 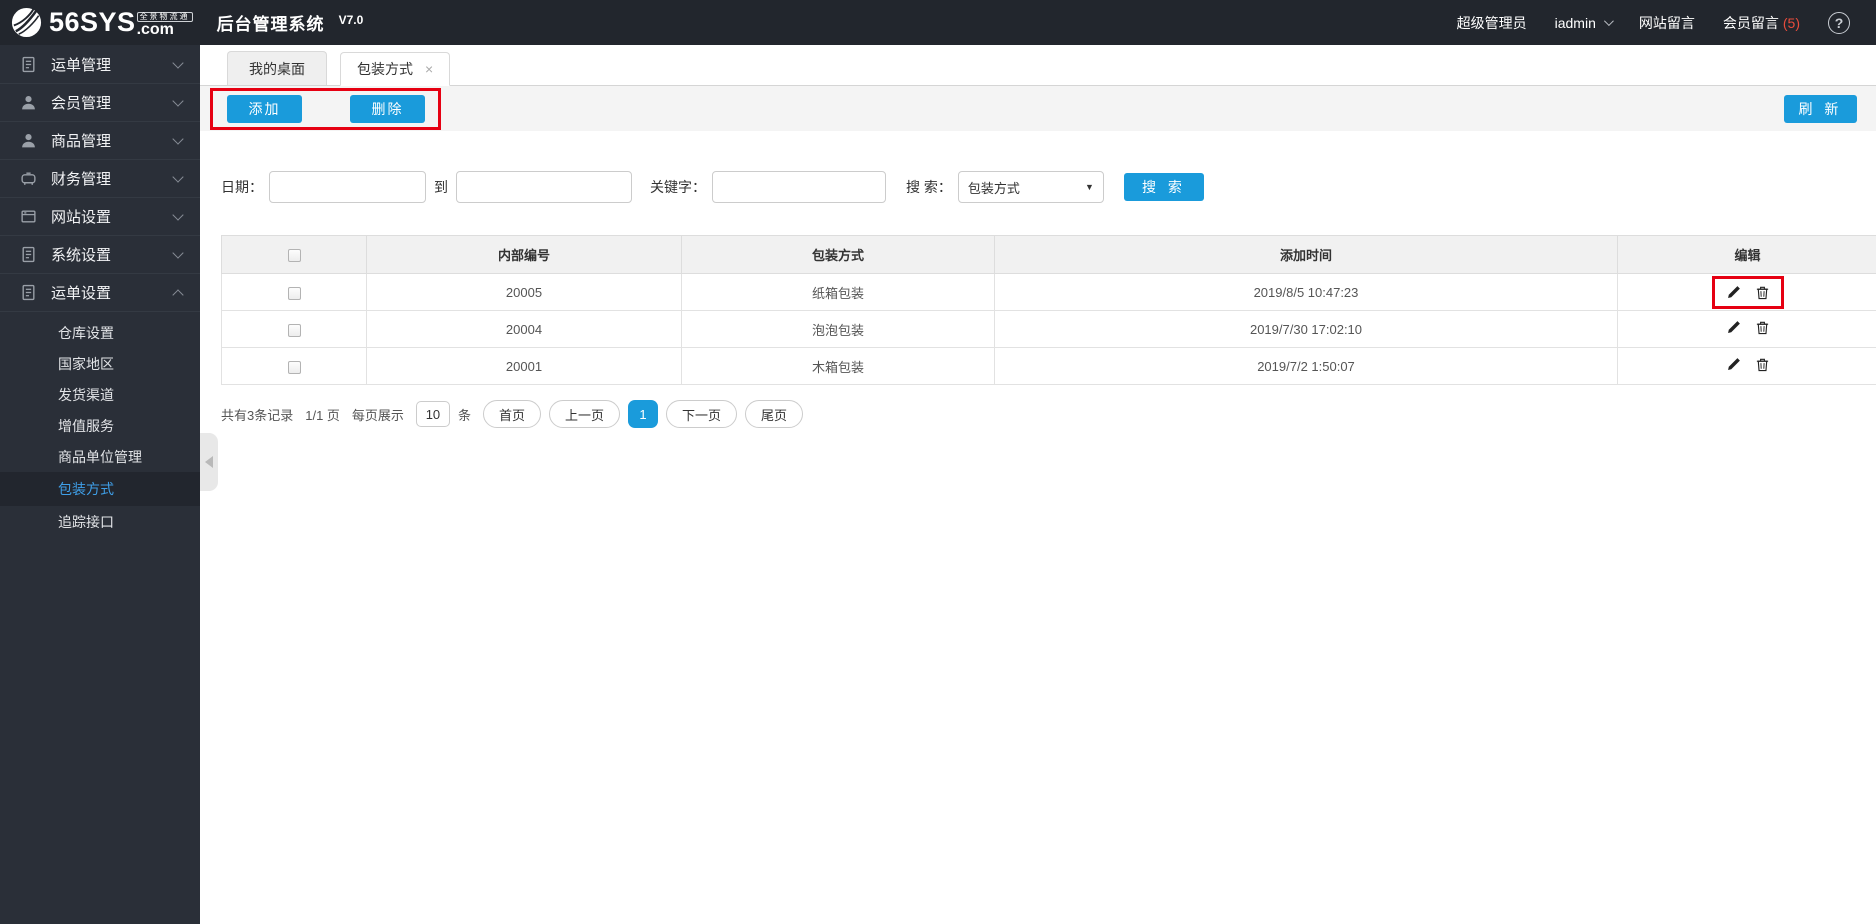 What do you see at coordinates (377, 415) in the screenshot?
I see `per-page-label: 每页展示` at bounding box center [377, 415].